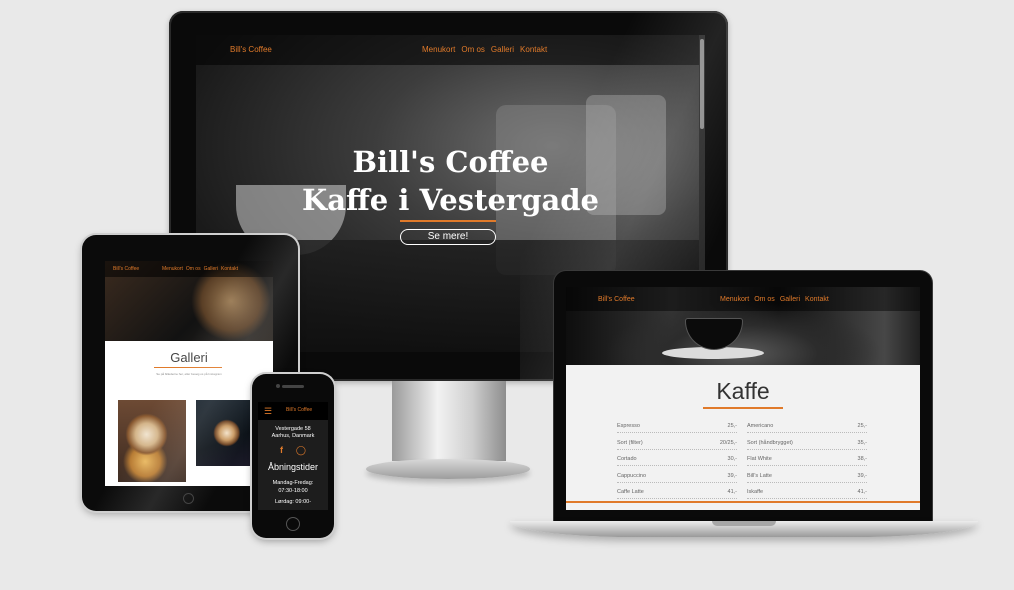 The image size is (1014, 590). What do you see at coordinates (728, 442) in the screenshot?
I see `menu-item-price: 20/25,-` at bounding box center [728, 442].